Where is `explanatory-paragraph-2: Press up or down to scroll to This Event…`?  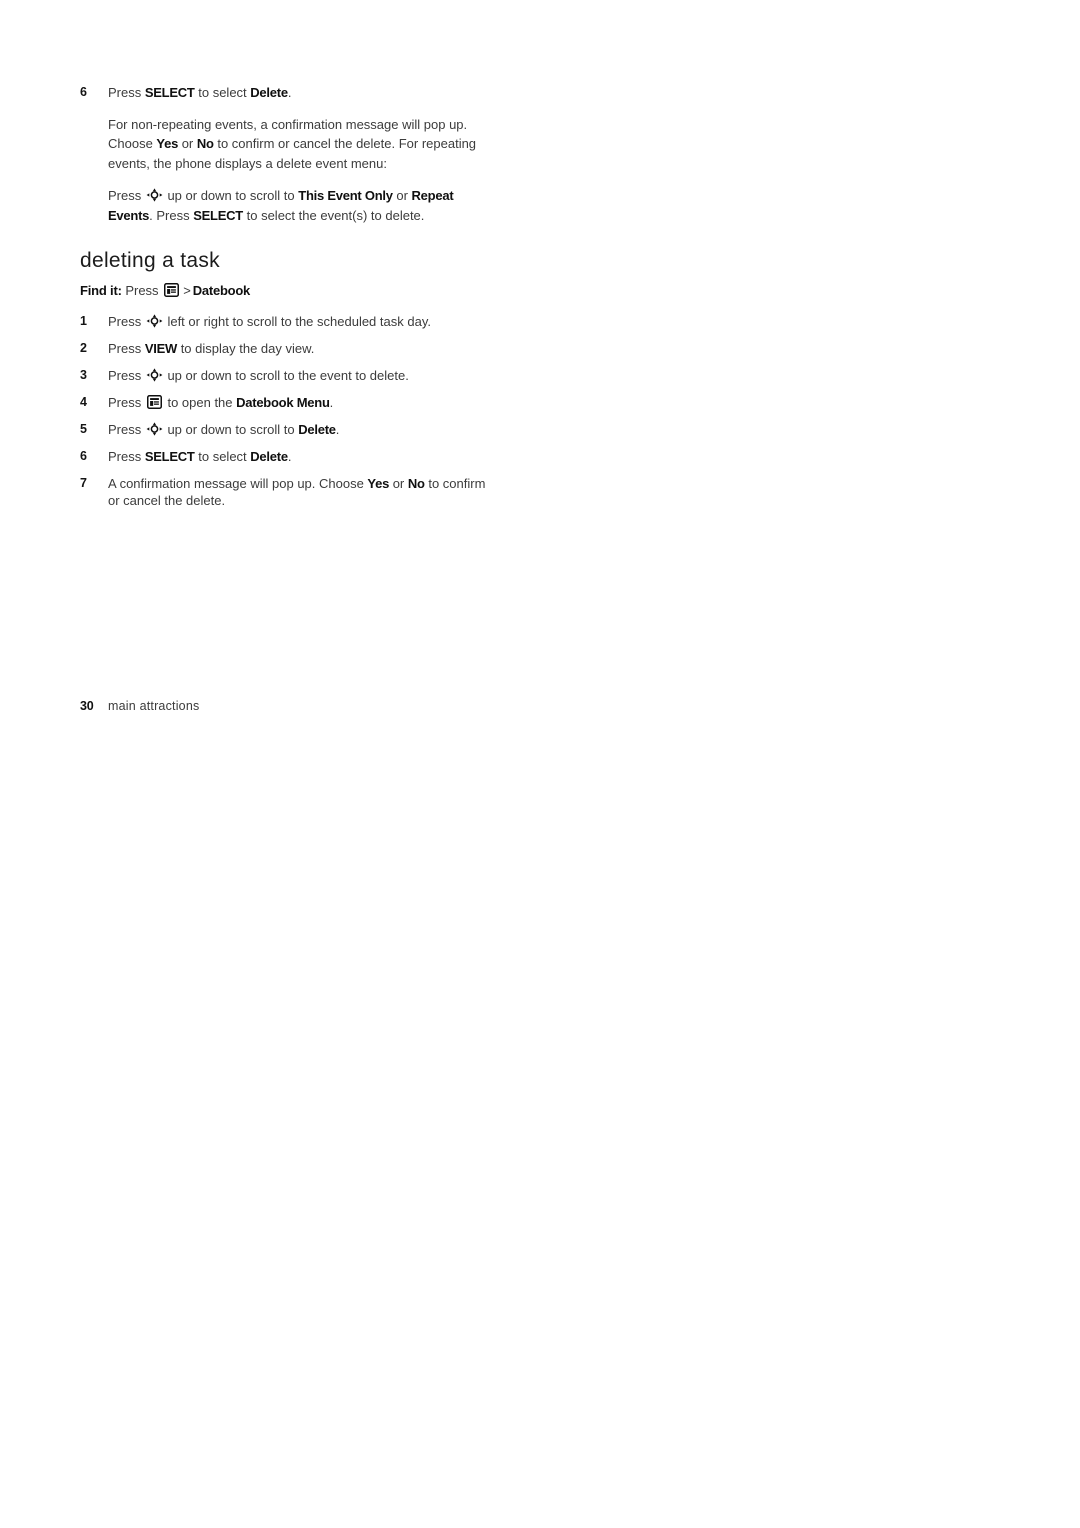
explanatory-paragraph-2: Press up or down to scroll to This Event… is located at coordinates (304, 205).